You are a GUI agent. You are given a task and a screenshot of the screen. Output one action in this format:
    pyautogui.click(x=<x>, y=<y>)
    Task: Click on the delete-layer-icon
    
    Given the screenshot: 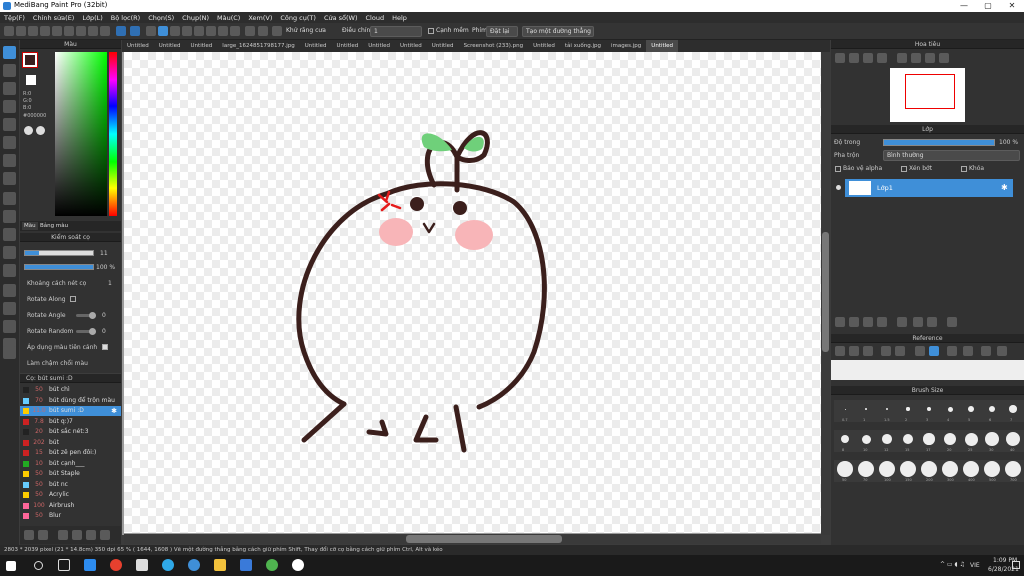 What is the action you would take?
    pyautogui.click(x=952, y=322)
    